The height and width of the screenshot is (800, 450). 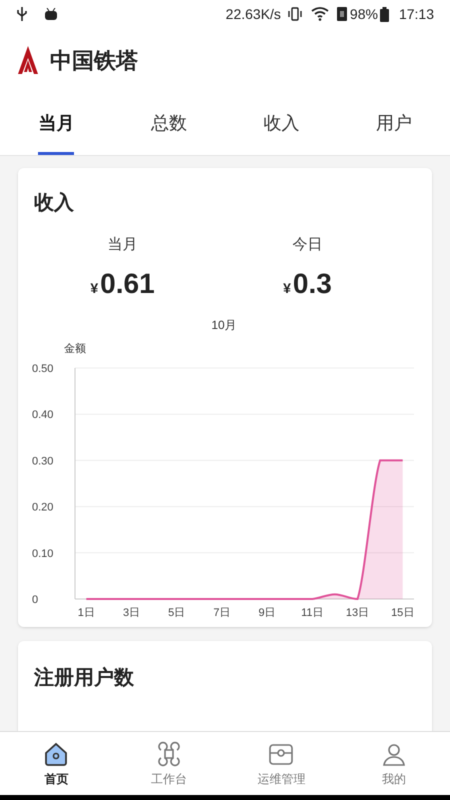 I want to click on sim-card-icon, so click(x=341, y=14).